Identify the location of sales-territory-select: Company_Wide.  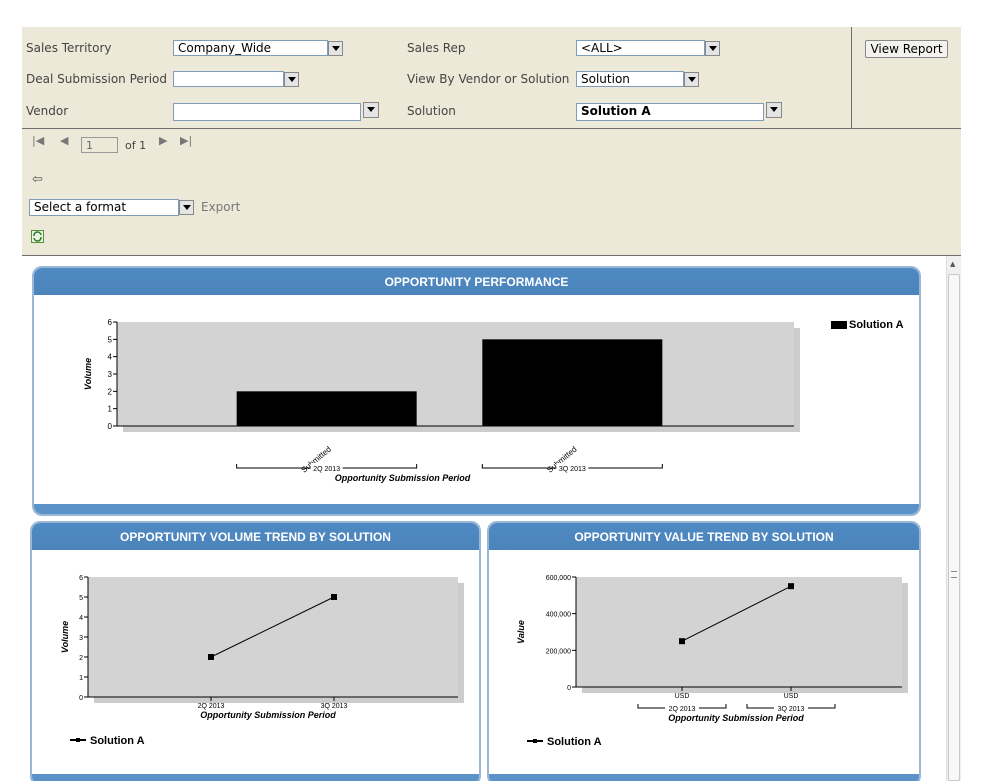
(250, 48).